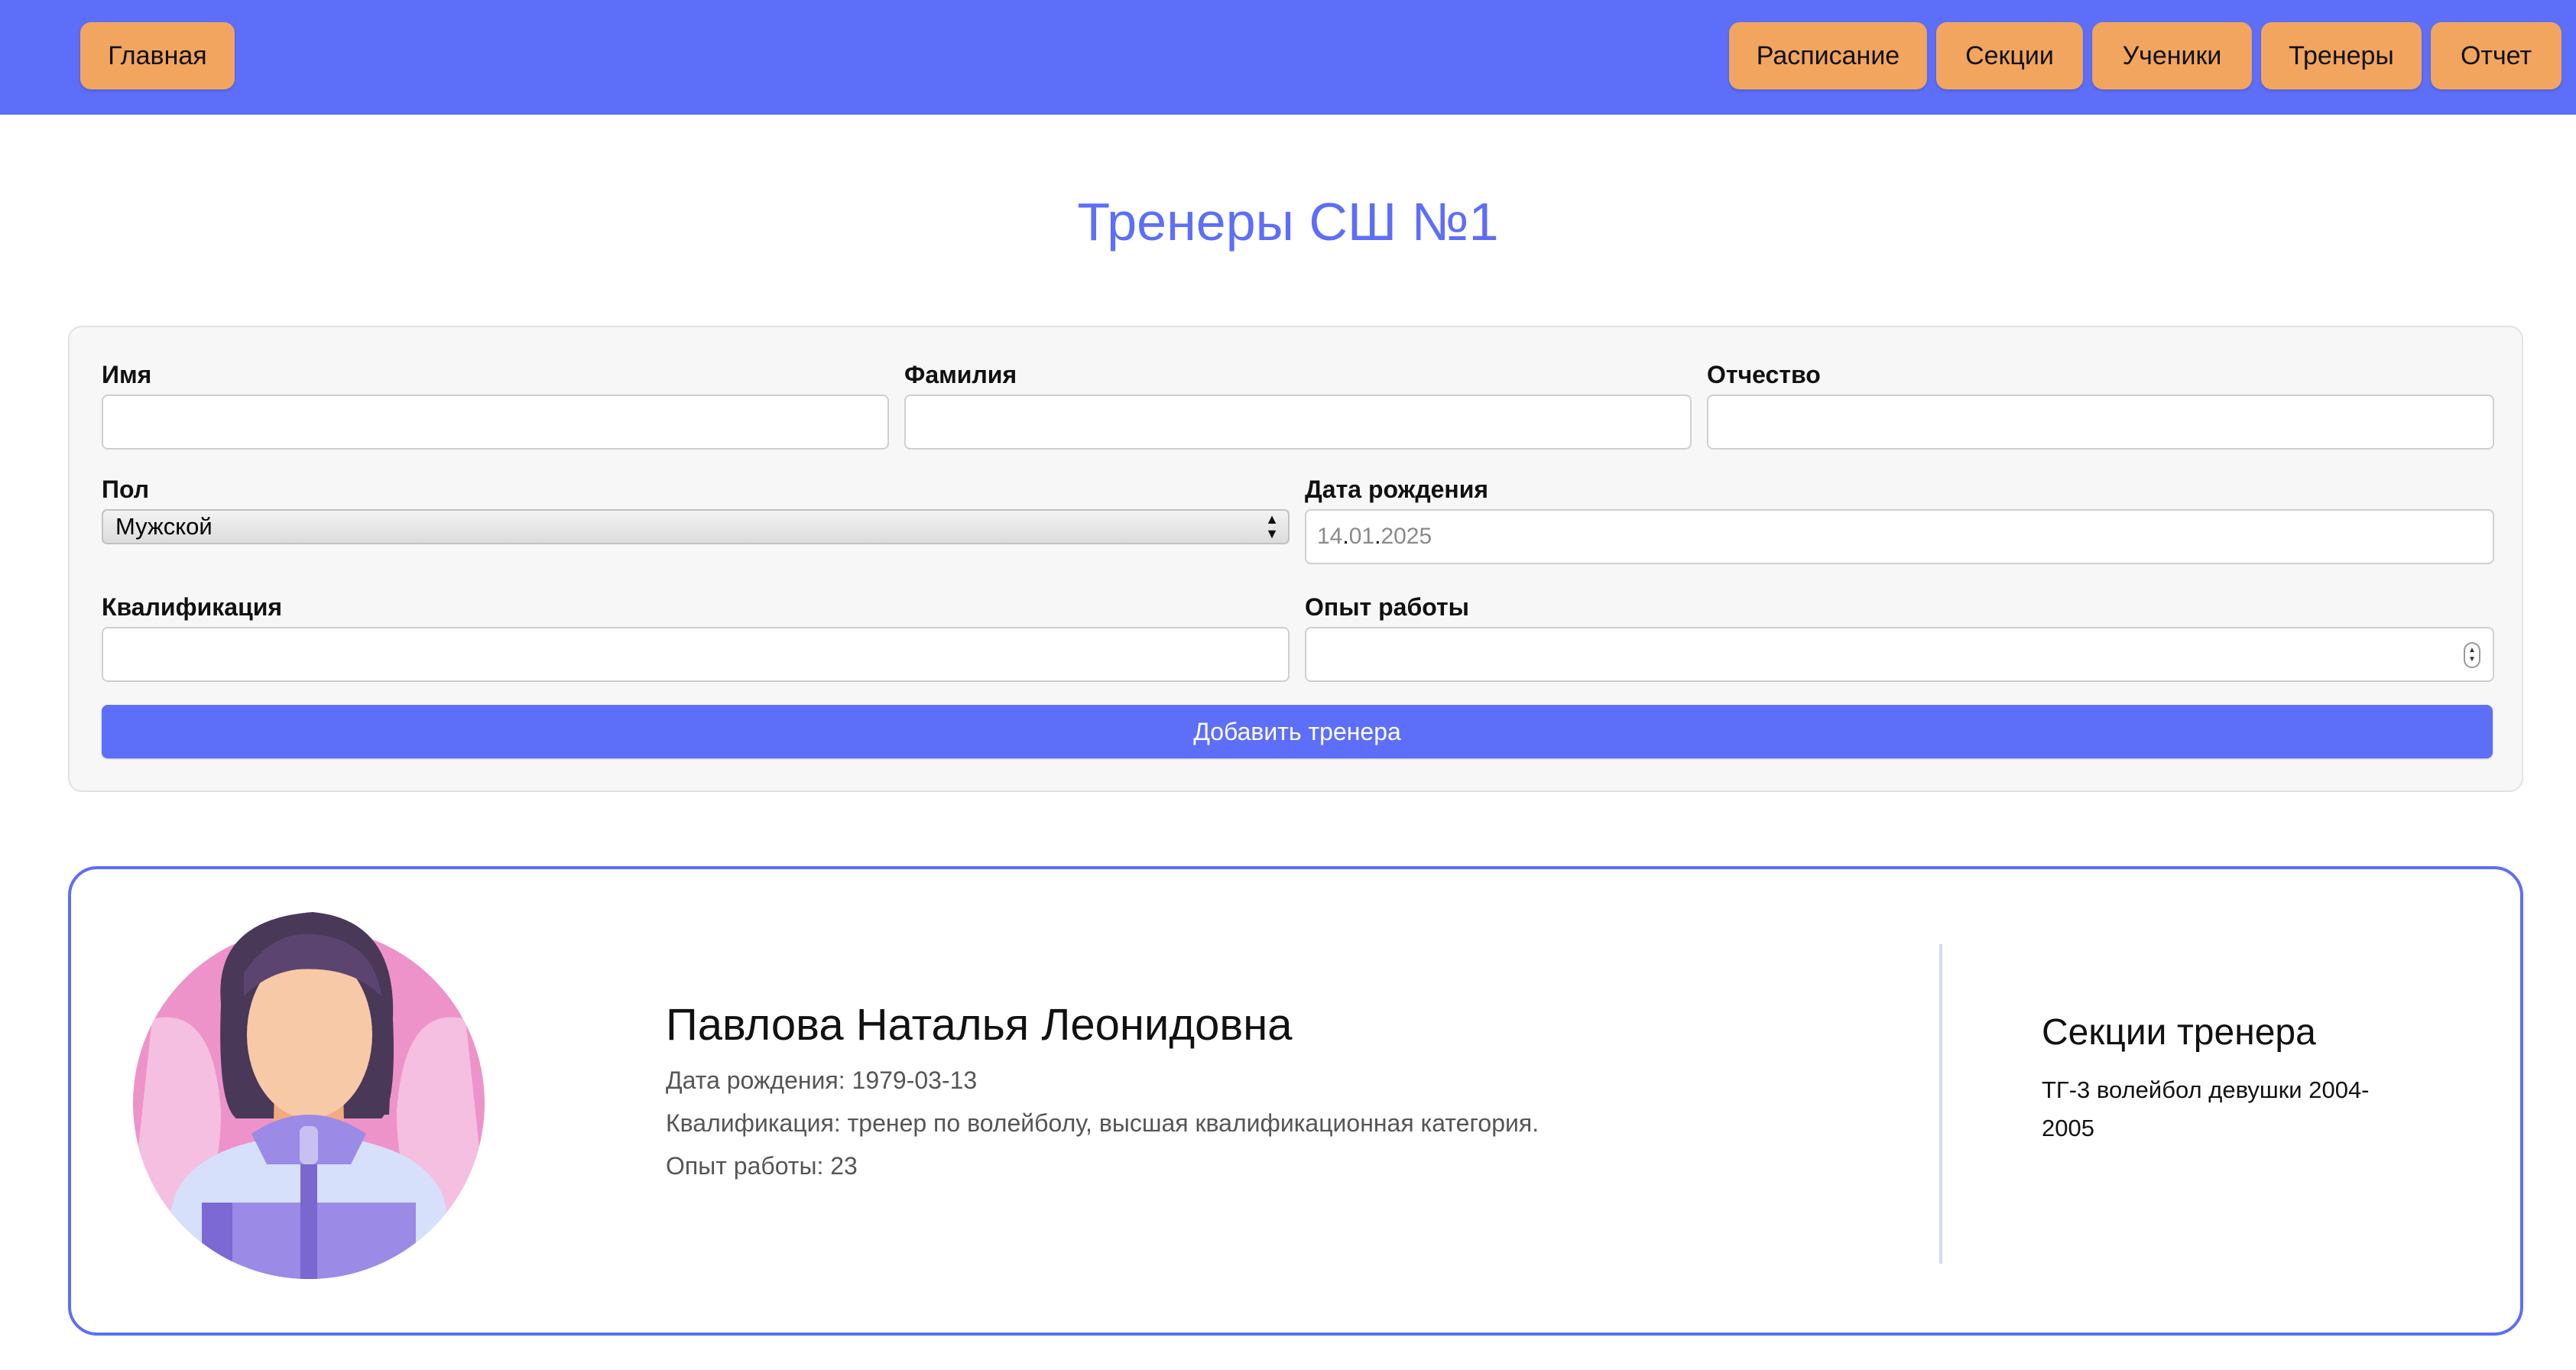 This screenshot has height=1370, width=2576. I want to click on nav-schedule-button: Расписание, so click(1828, 55).